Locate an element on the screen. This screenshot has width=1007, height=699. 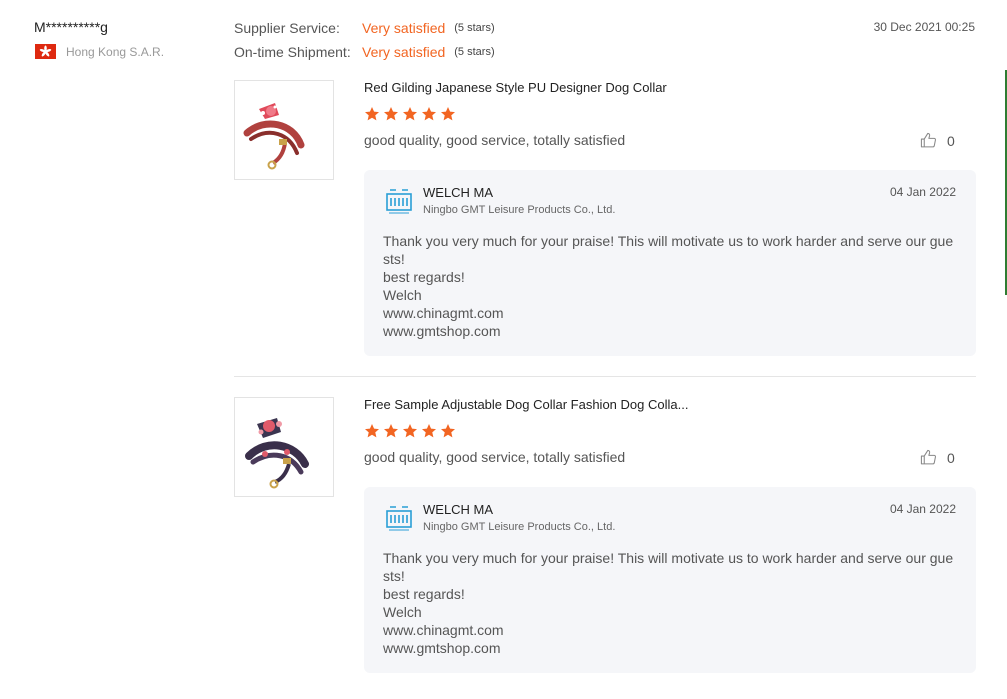
rating-label: Supplier Service: is located at coordinates (287, 28).